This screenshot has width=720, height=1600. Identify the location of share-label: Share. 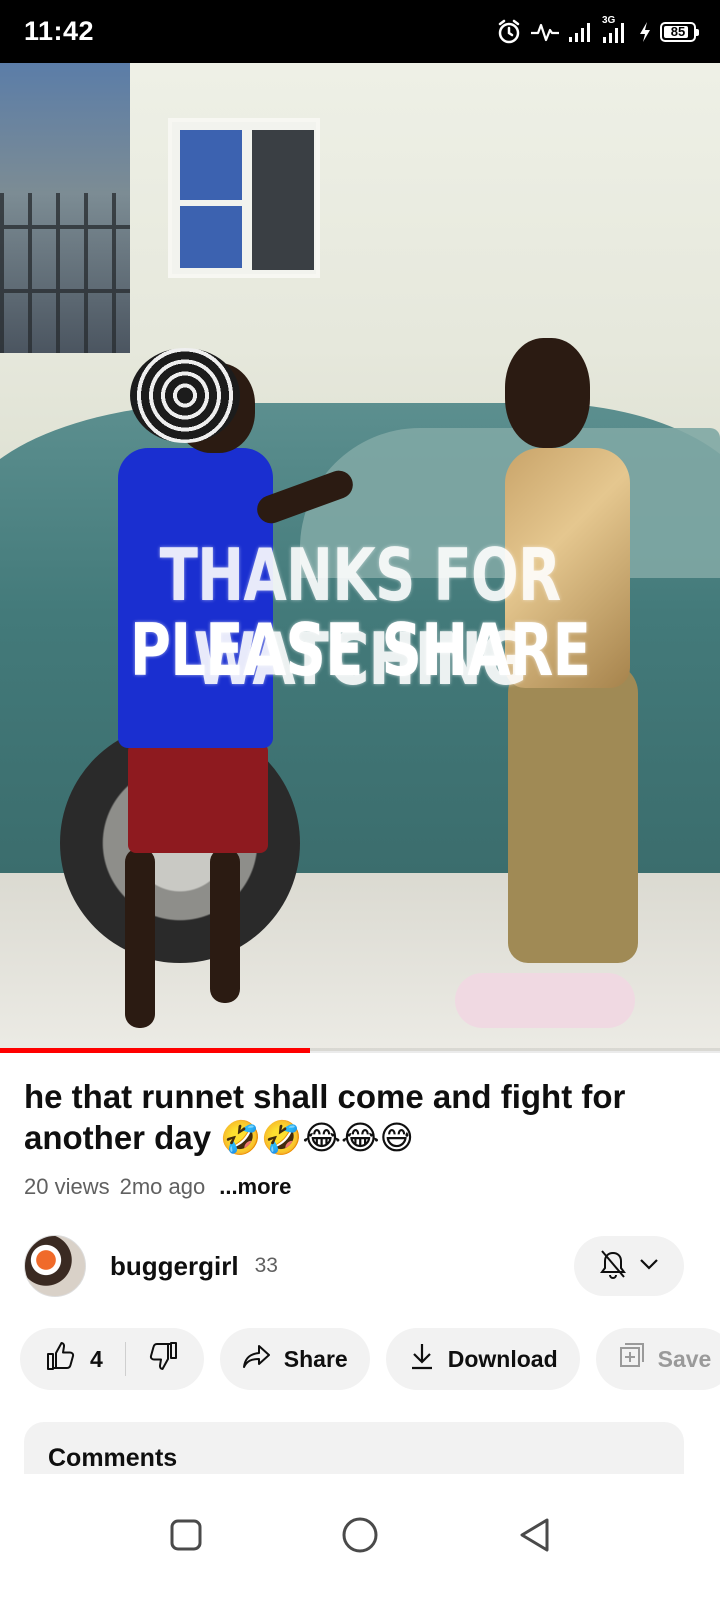
(315, 1358).